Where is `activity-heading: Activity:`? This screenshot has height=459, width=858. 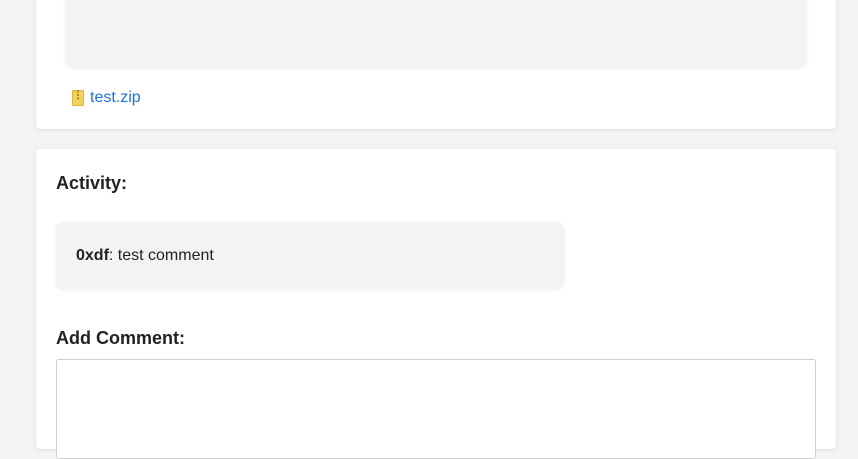 activity-heading: Activity: is located at coordinates (92, 183).